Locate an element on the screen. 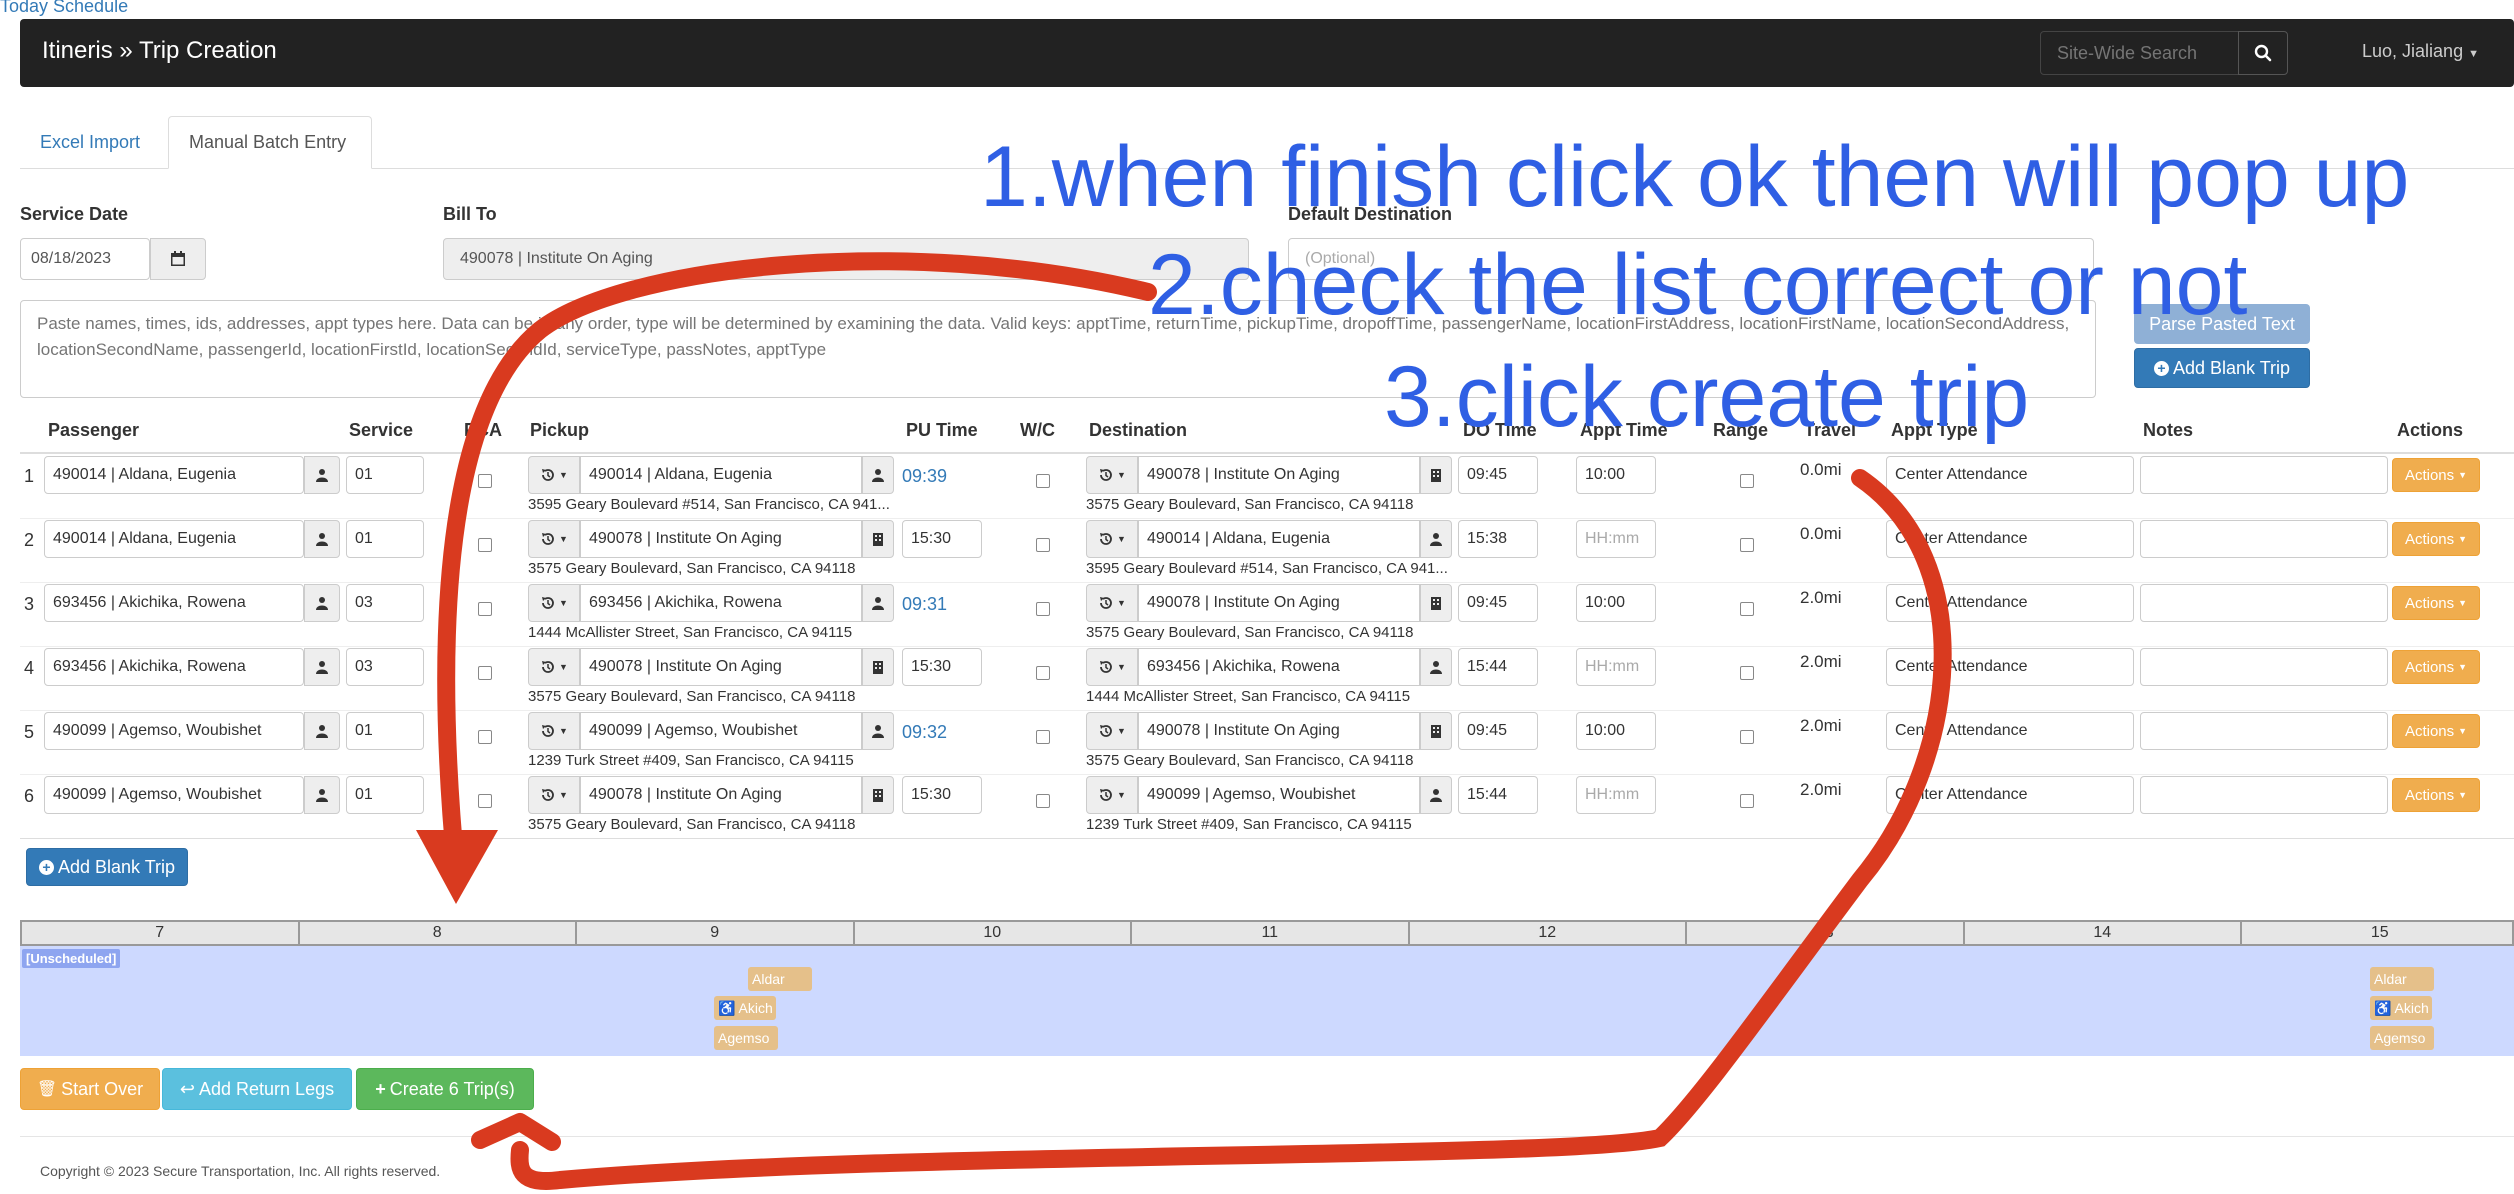 This screenshot has height=1194, width=2514. pu-time-link: 09:31 is located at coordinates (924, 604).